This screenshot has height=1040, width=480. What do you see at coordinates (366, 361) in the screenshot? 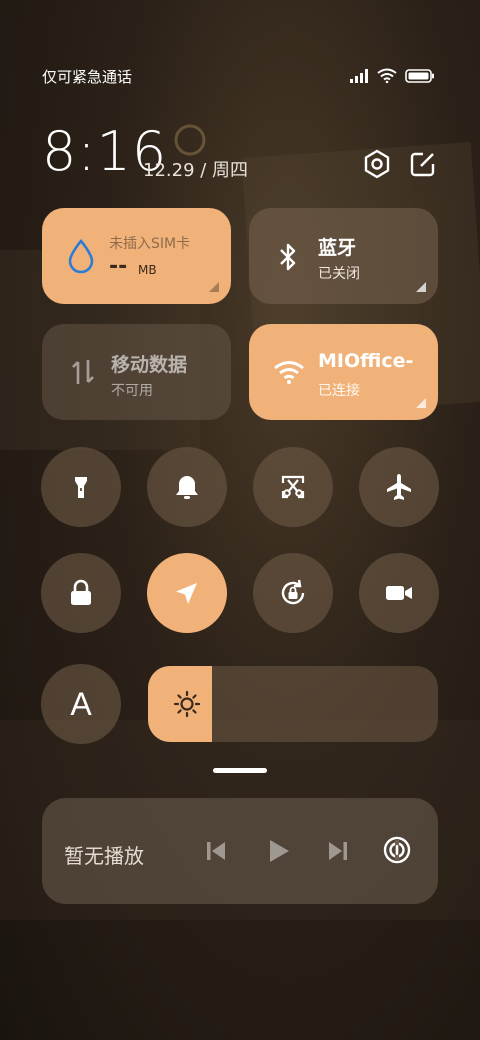
I see `wifi-title: MIOffice-` at bounding box center [366, 361].